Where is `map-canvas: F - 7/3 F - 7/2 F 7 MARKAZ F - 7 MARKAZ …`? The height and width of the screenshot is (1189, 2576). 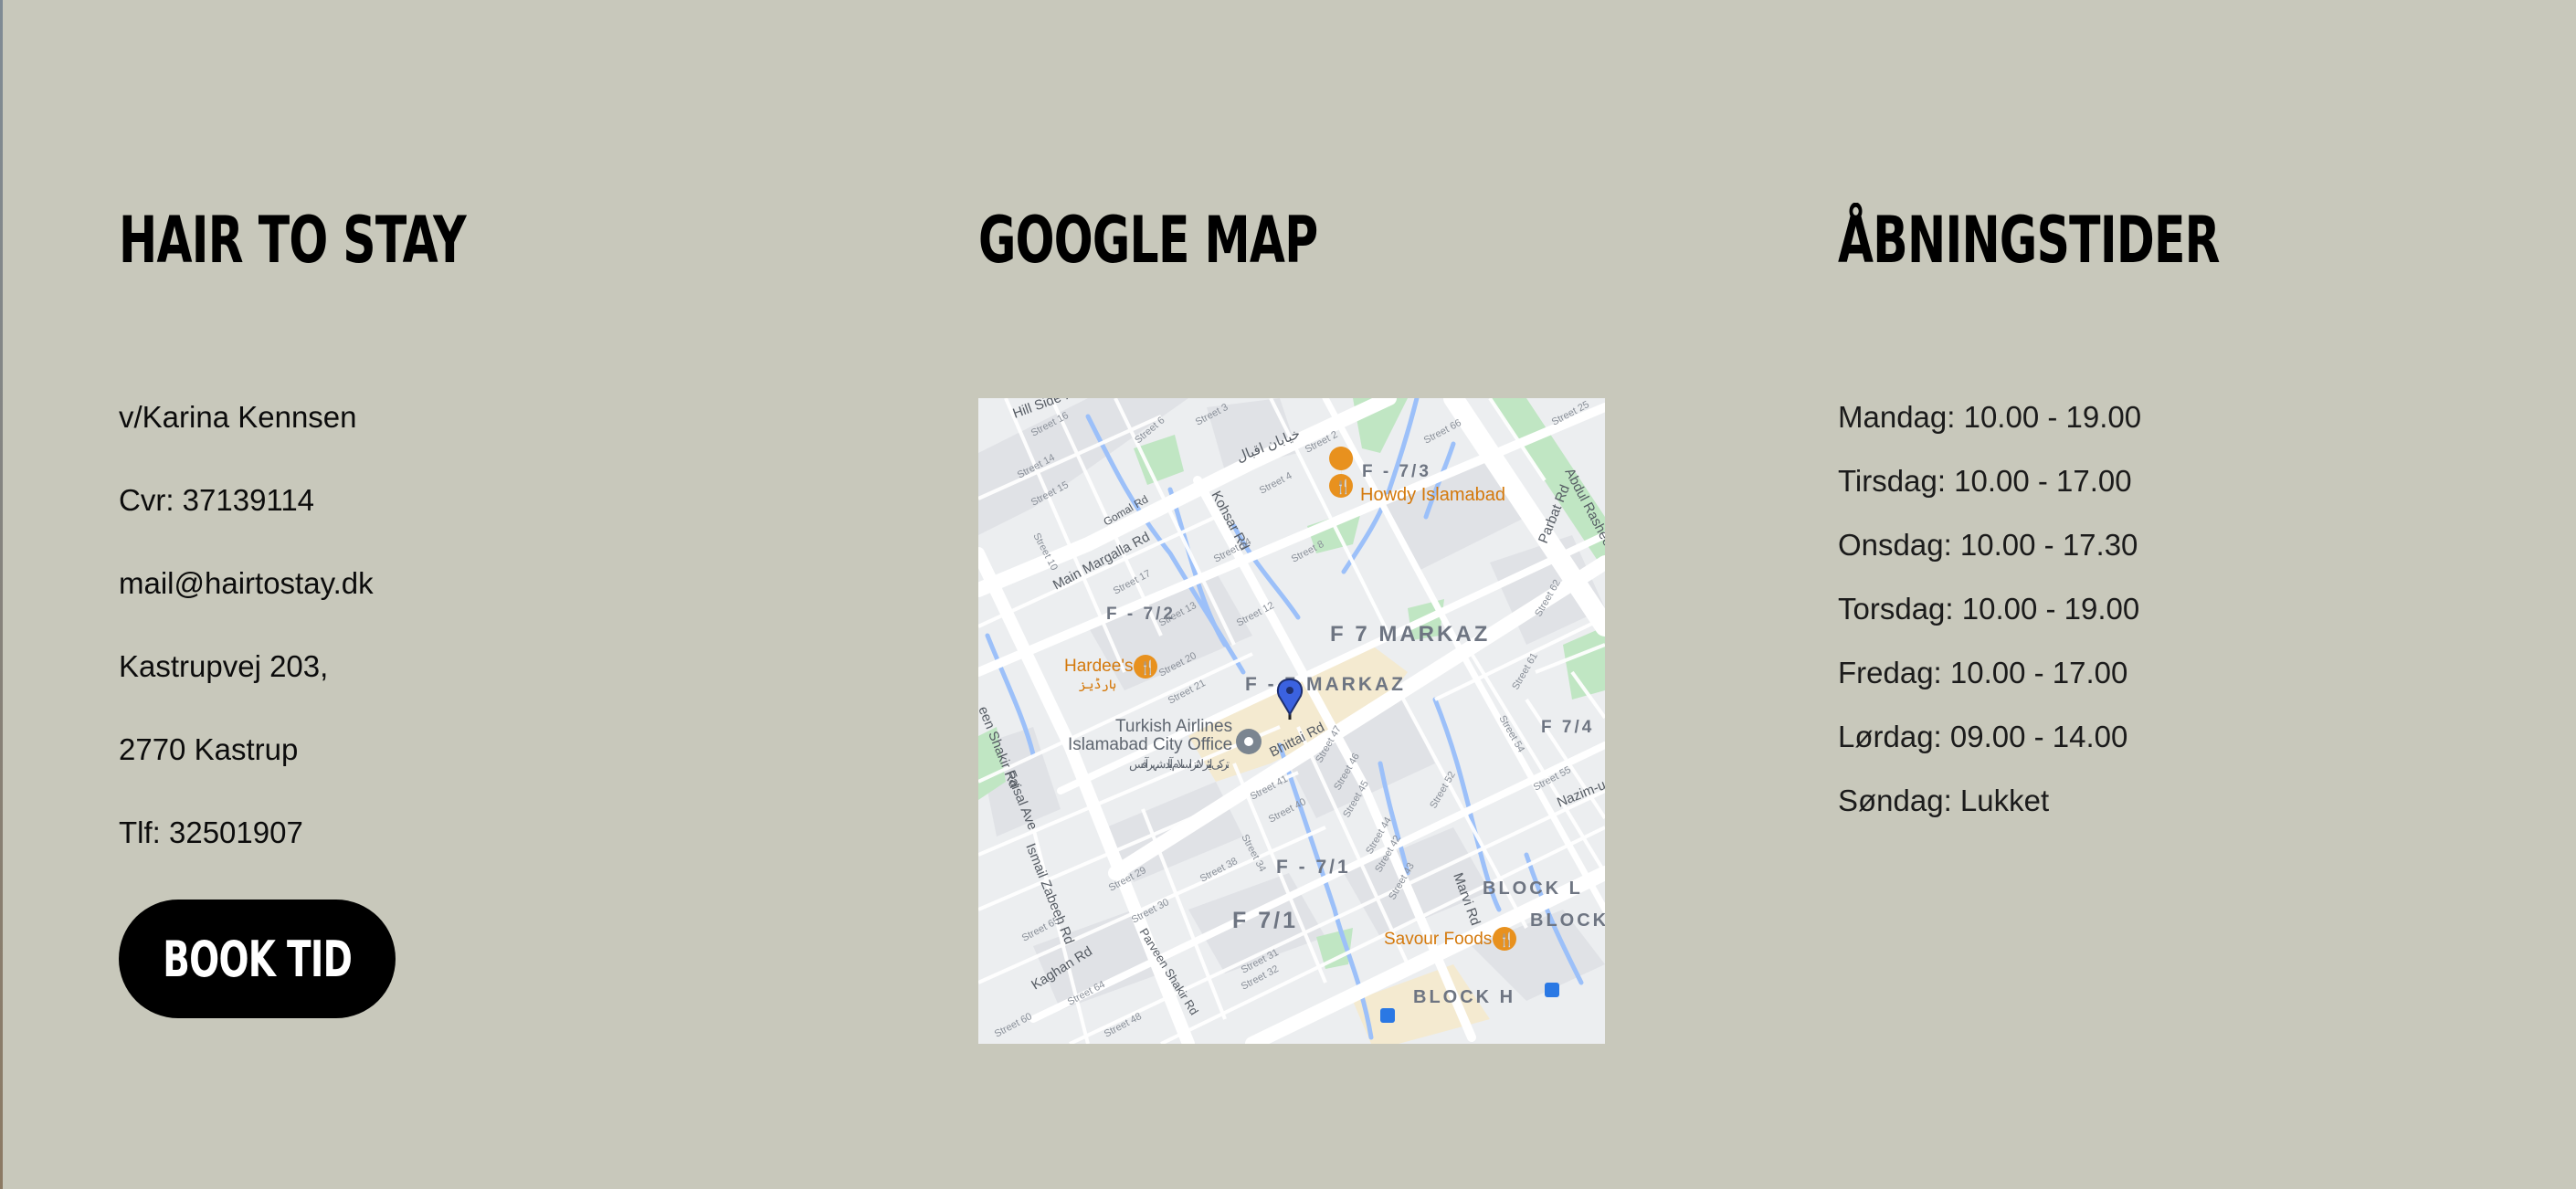 map-canvas: F - 7/3 F - 7/2 F 7 MARKAZ F - 7 MARKAZ … is located at coordinates (1291, 721).